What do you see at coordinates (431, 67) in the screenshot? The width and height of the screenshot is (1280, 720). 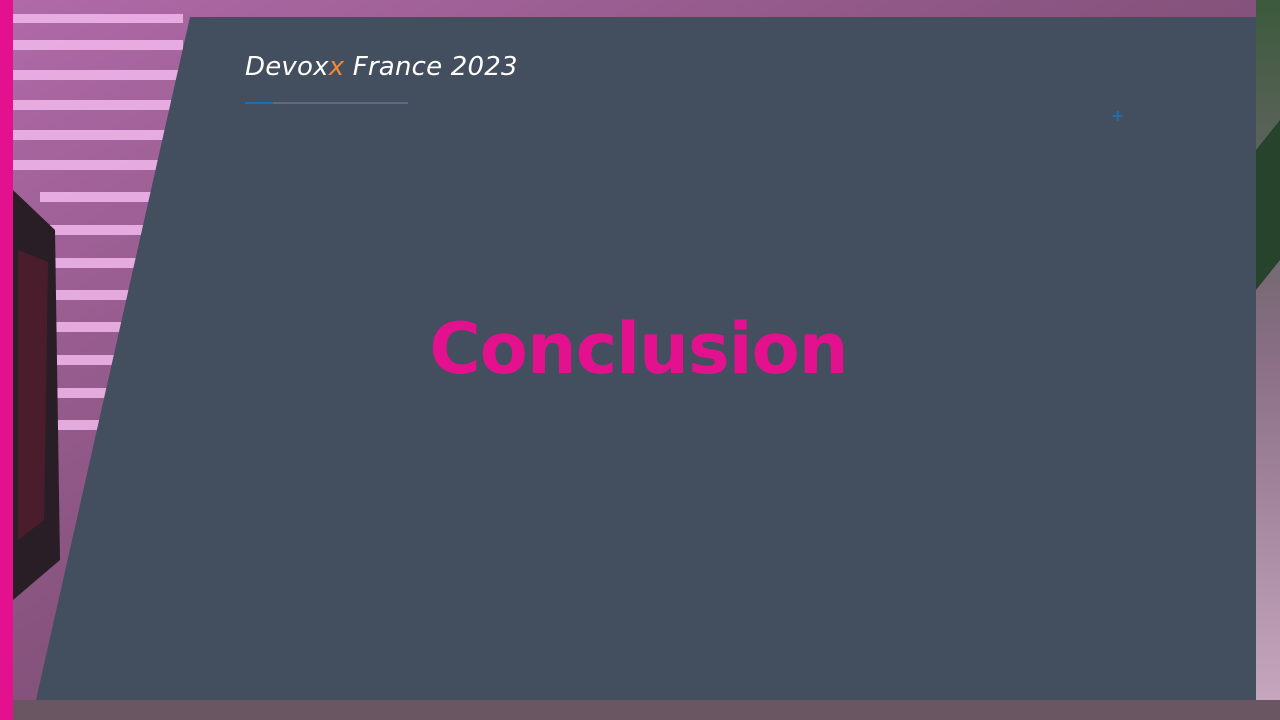 I see `event-name-suffix: France 2023` at bounding box center [431, 67].